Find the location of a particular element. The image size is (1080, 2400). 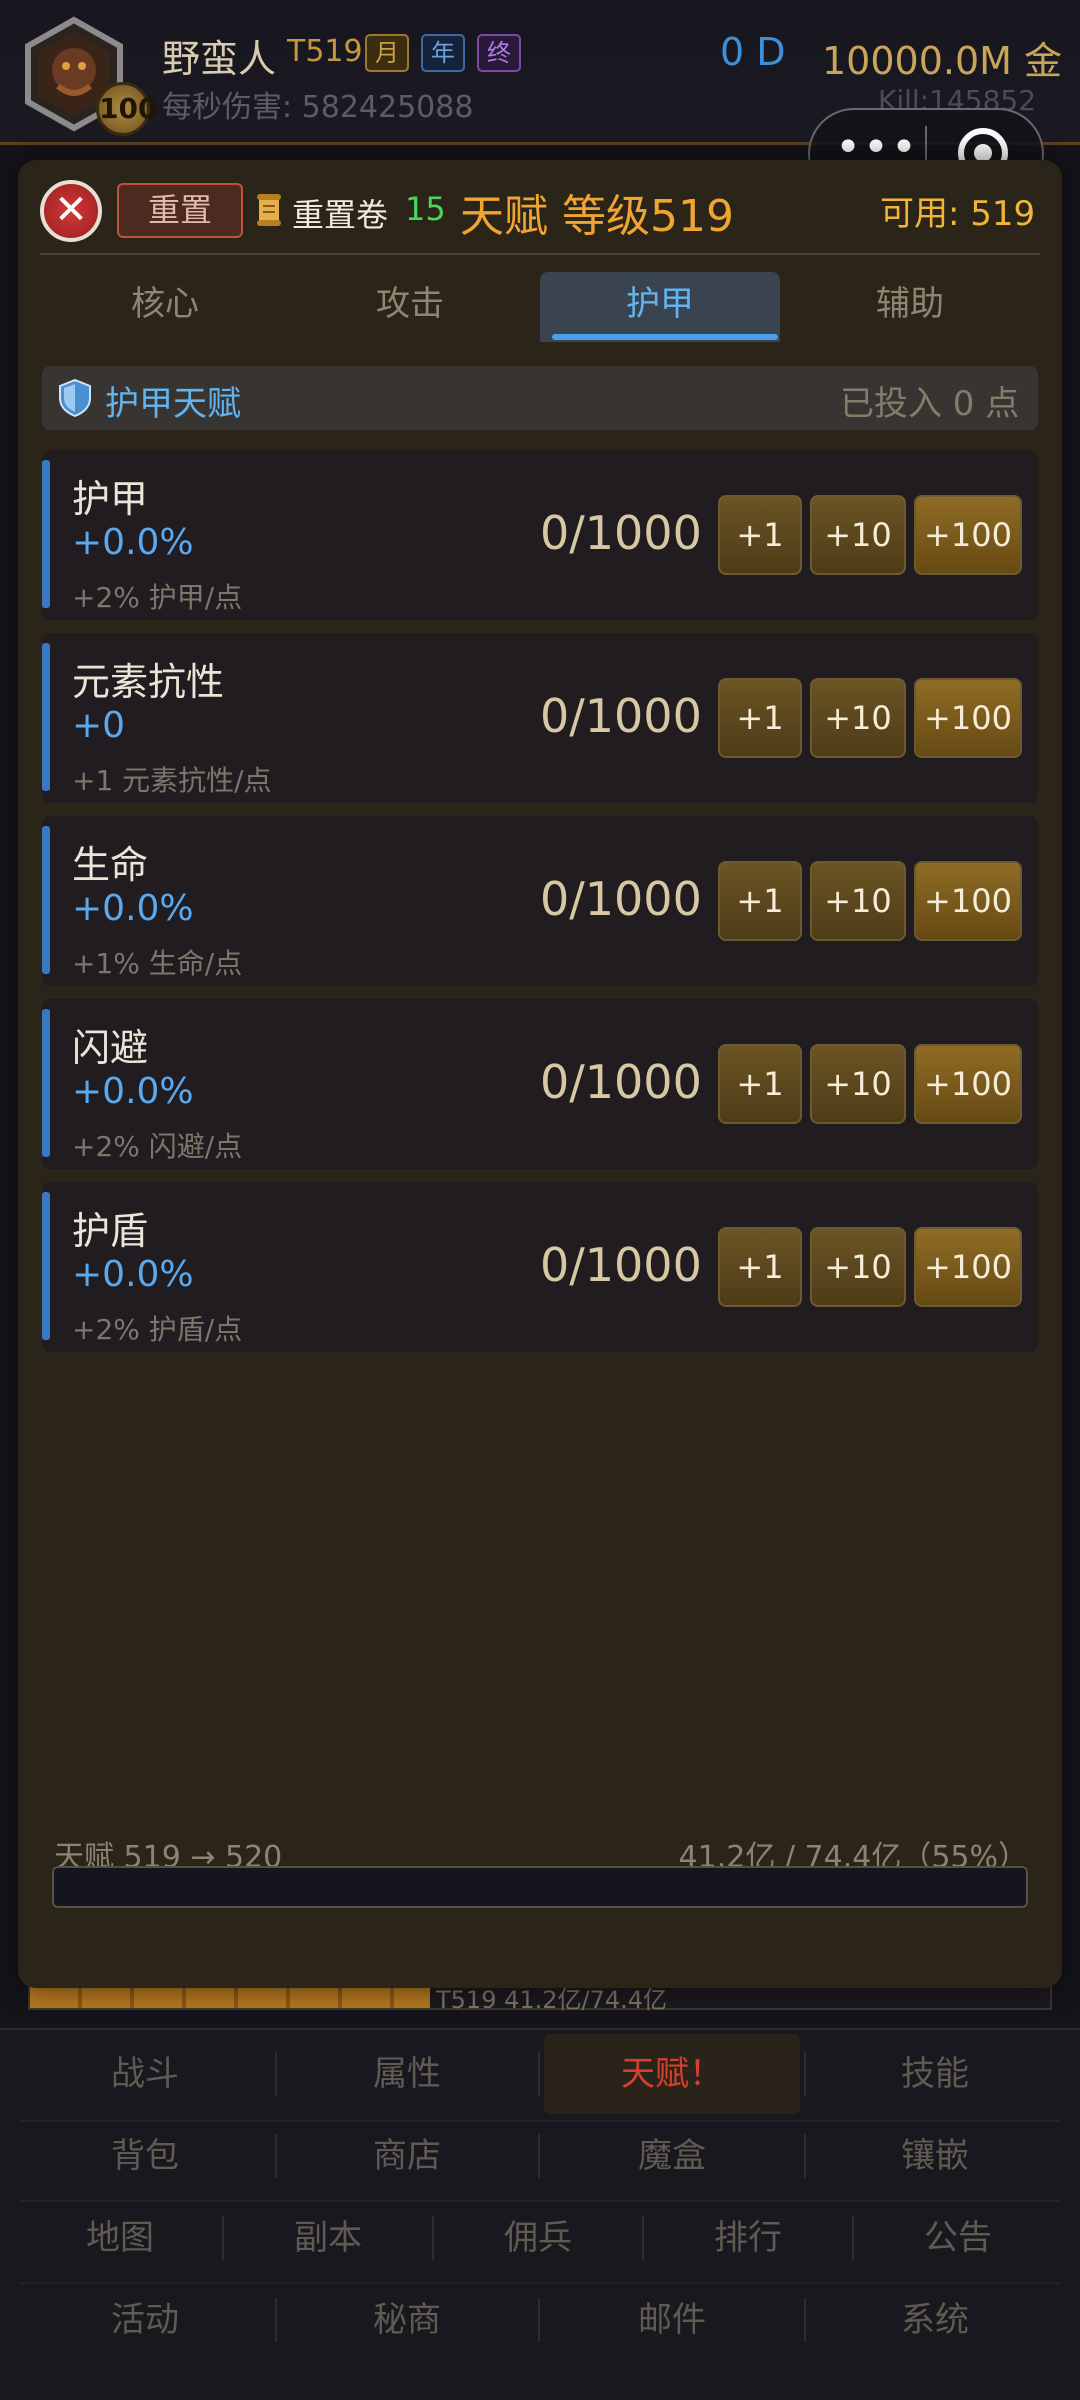

dps-text: 每秒伤害: 582425088 is located at coordinates (318, 107).